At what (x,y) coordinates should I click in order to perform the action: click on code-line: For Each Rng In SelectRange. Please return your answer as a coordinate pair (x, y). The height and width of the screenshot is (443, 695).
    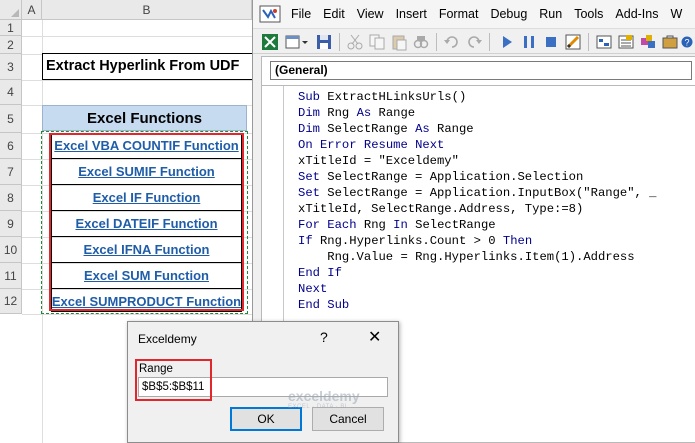
    Looking at the image, I should click on (397, 225).